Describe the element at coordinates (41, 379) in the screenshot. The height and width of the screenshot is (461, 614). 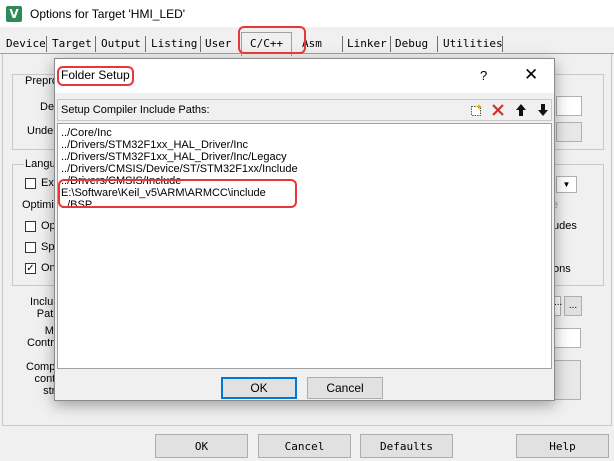
I see `compiler-control-label: Comp cont str` at that location.